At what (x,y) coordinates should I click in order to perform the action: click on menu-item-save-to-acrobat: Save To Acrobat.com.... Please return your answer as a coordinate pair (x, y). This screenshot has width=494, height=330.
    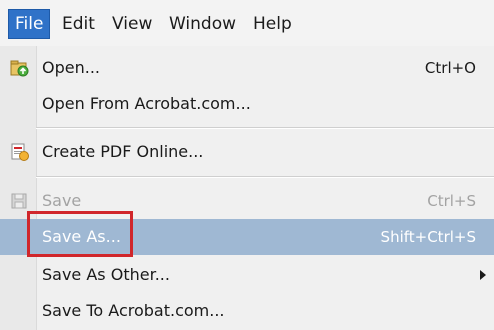
    Looking at the image, I should click on (247, 311).